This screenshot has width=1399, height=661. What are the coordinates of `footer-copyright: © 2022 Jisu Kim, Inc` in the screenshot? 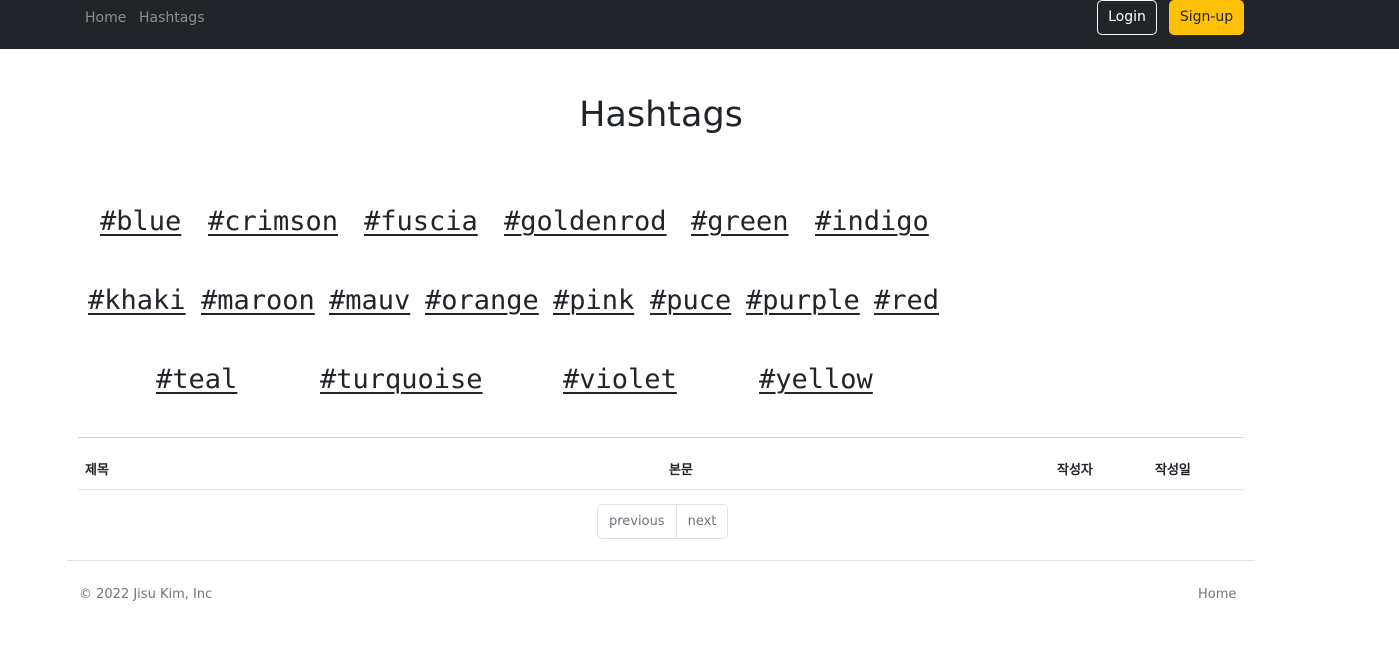 It's located at (146, 594).